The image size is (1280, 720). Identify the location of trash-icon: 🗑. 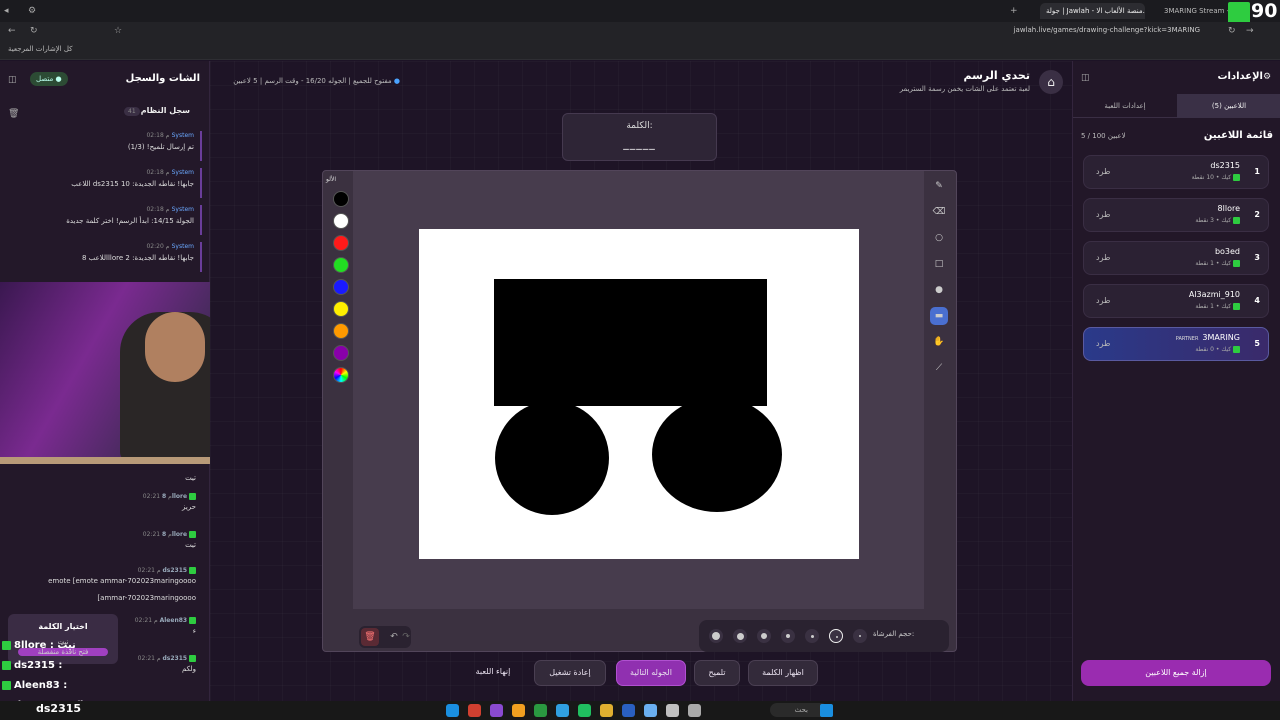
(13, 114).